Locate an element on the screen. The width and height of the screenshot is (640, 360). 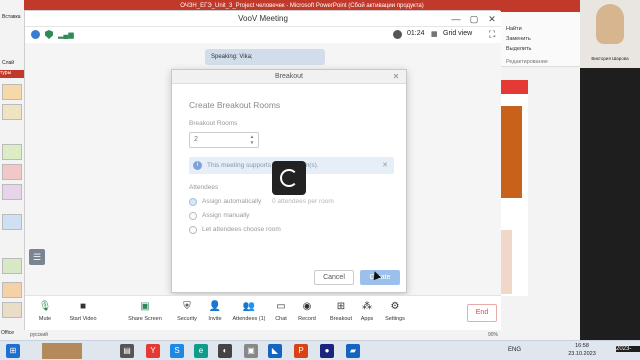
spinner-icon is located at coordinates (289, 178).